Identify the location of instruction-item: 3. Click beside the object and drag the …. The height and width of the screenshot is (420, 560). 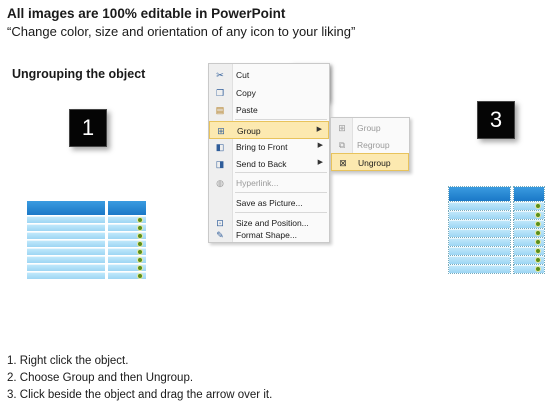
(140, 395).